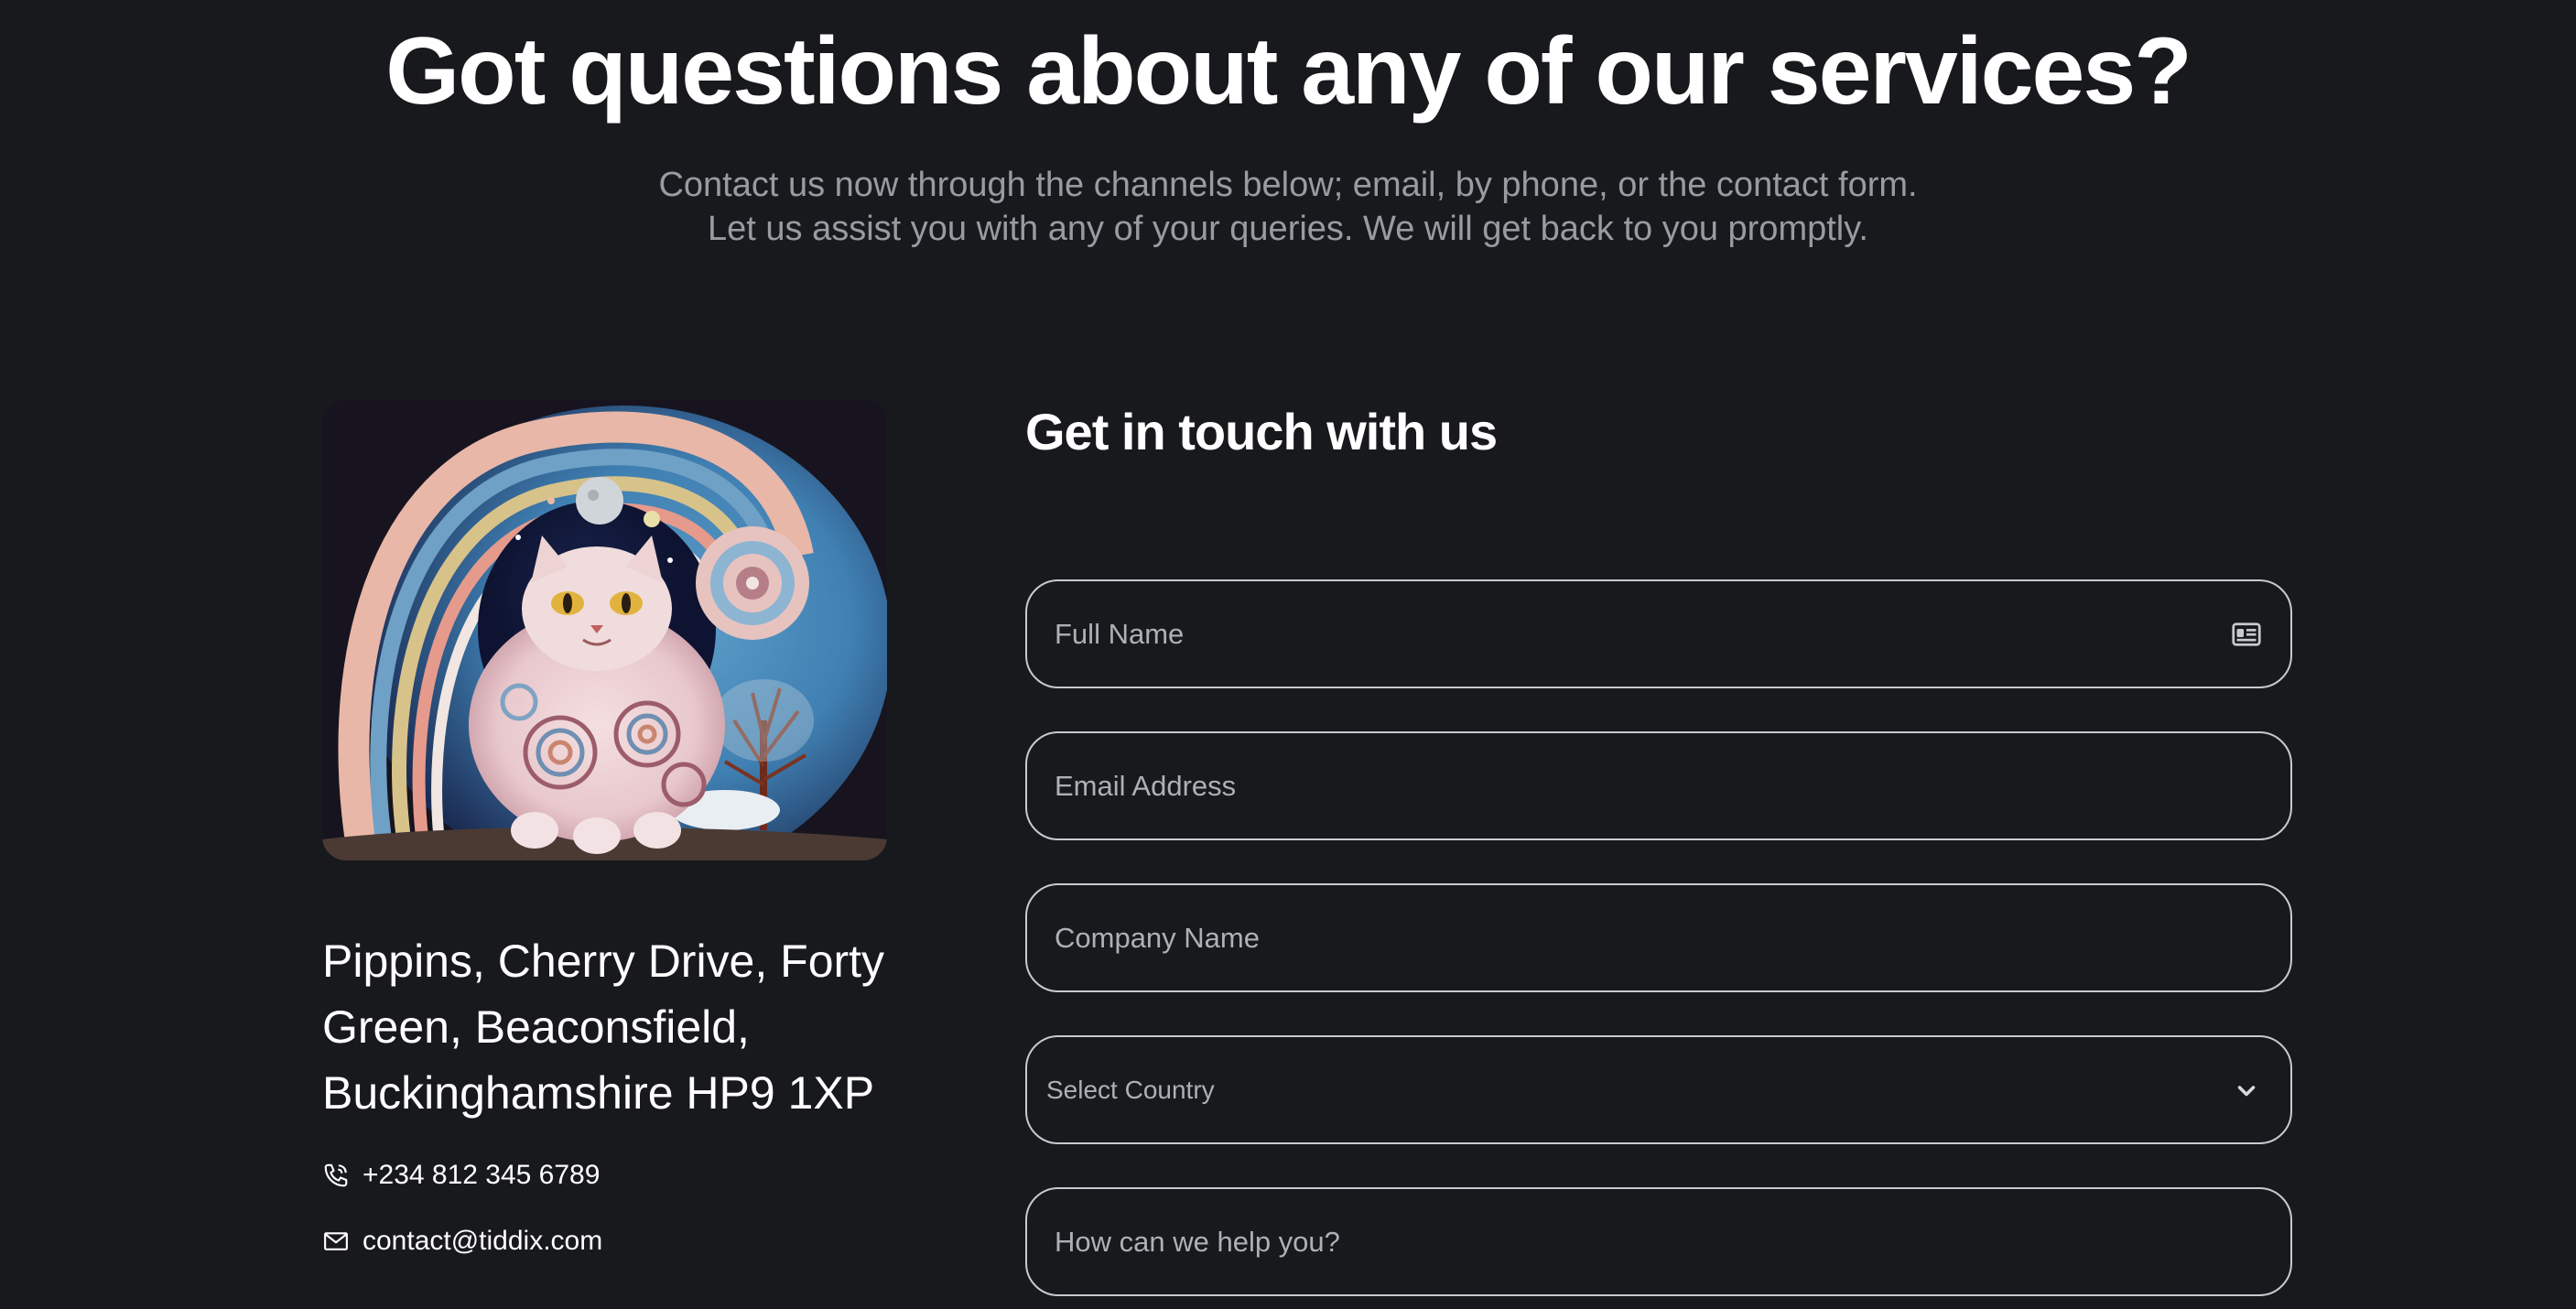 The height and width of the screenshot is (1309, 2576). Describe the element at coordinates (2247, 1090) in the screenshot. I see `chevron-down-icon` at that location.